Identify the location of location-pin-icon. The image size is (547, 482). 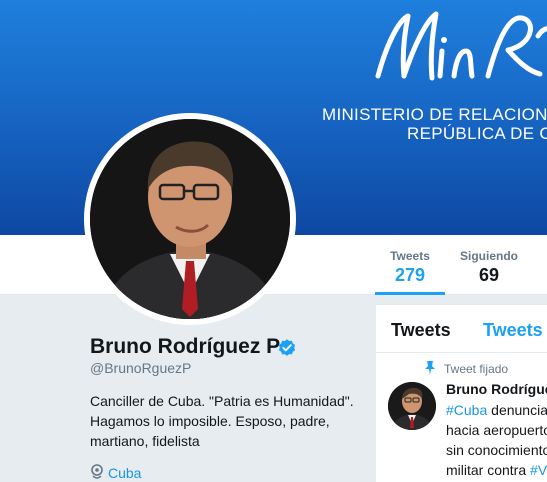
(97, 471).